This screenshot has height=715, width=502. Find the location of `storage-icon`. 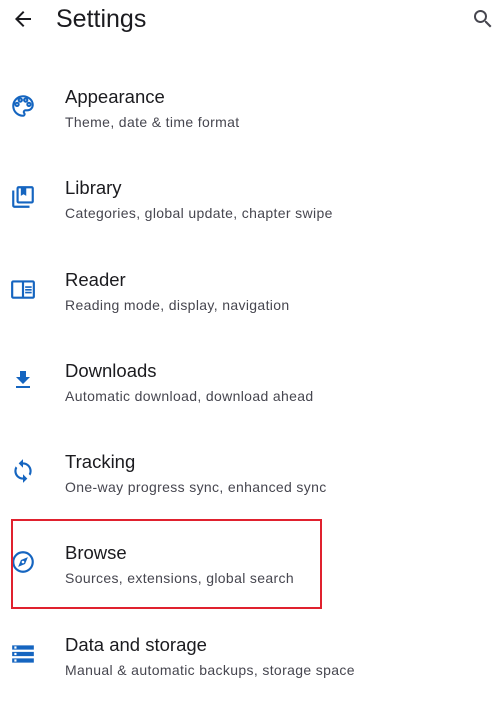

storage-icon is located at coordinates (23, 654).